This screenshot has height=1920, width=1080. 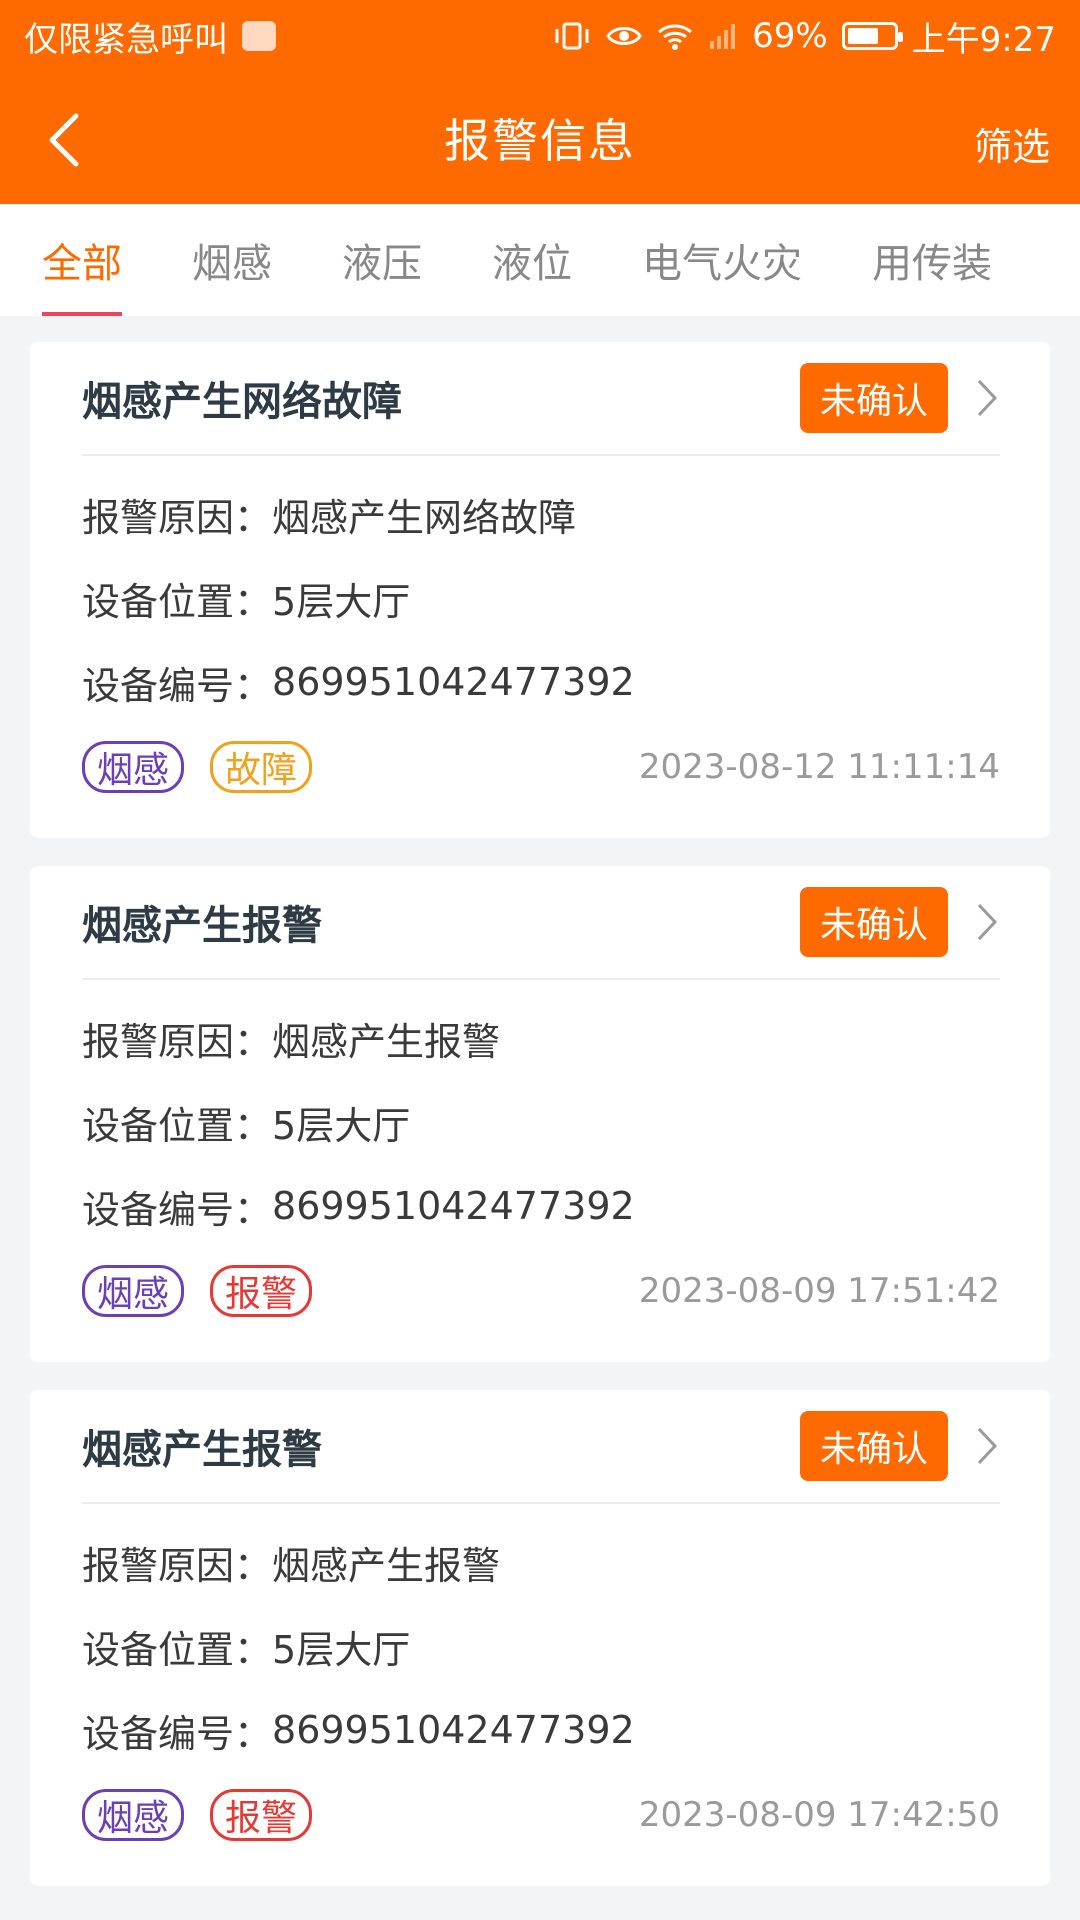 What do you see at coordinates (126, 39) in the screenshot?
I see `carrier-text: 仅限紧急呼叫` at bounding box center [126, 39].